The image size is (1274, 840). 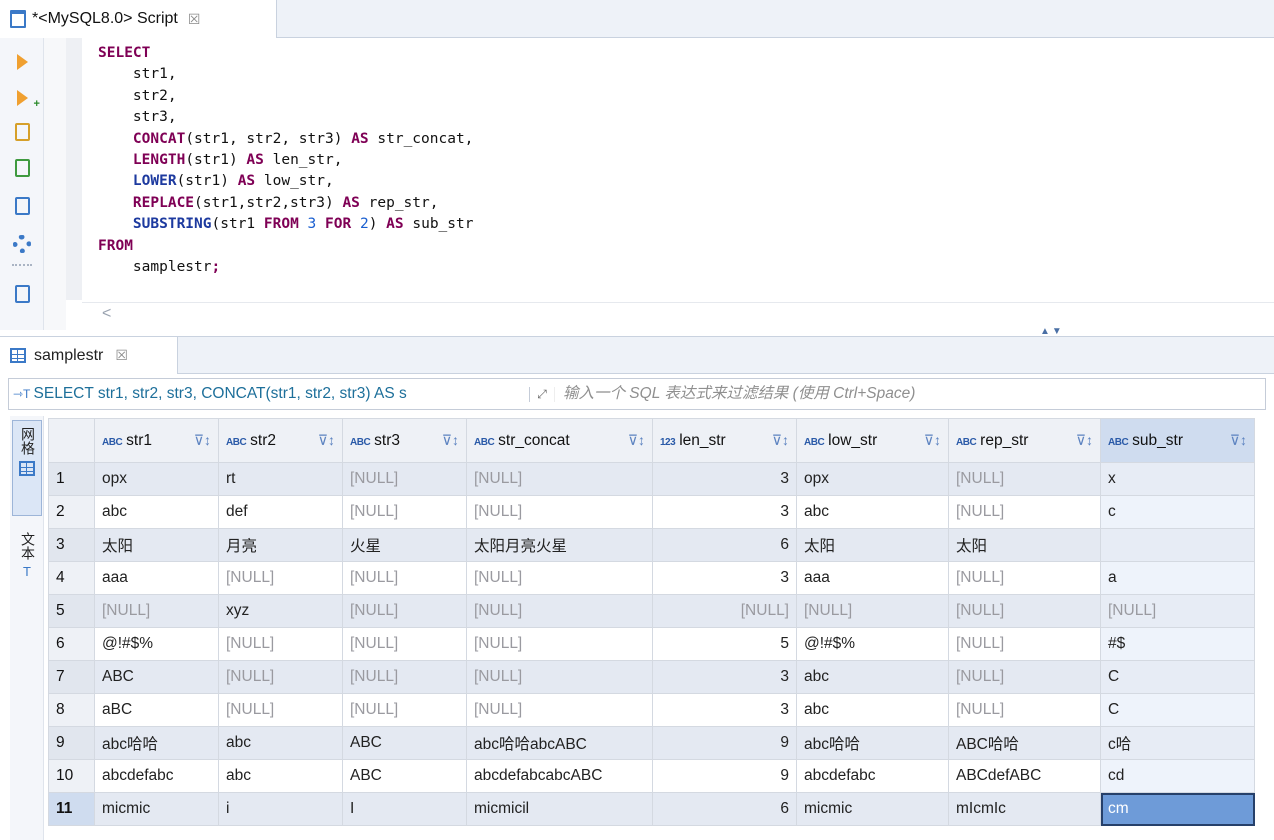 What do you see at coordinates (71, 512) in the screenshot?
I see `row-number: 2` at bounding box center [71, 512].